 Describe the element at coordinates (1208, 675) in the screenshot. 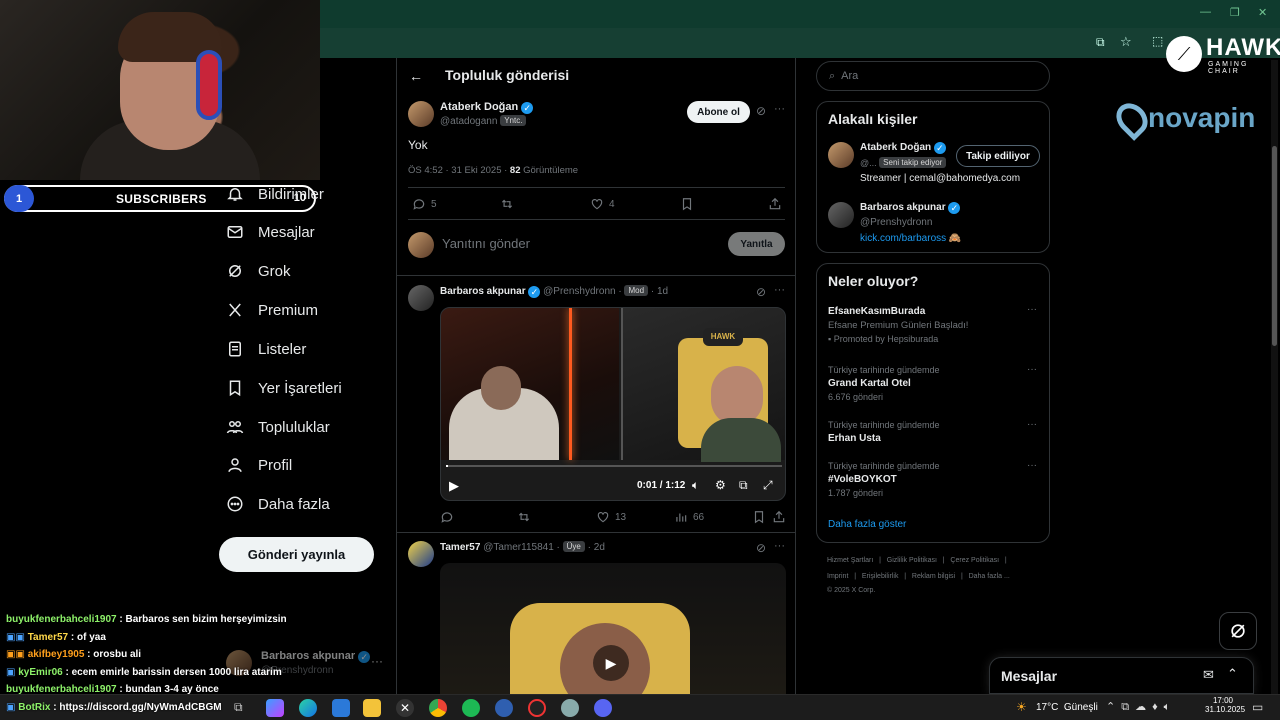

I see `new-message-icon: ✉` at that location.